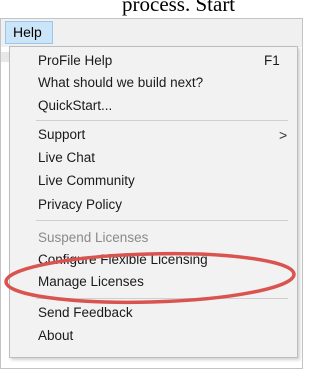 This screenshot has width=320, height=369. What do you see at coordinates (55, 336) in the screenshot?
I see `menu-item-about: About` at bounding box center [55, 336].